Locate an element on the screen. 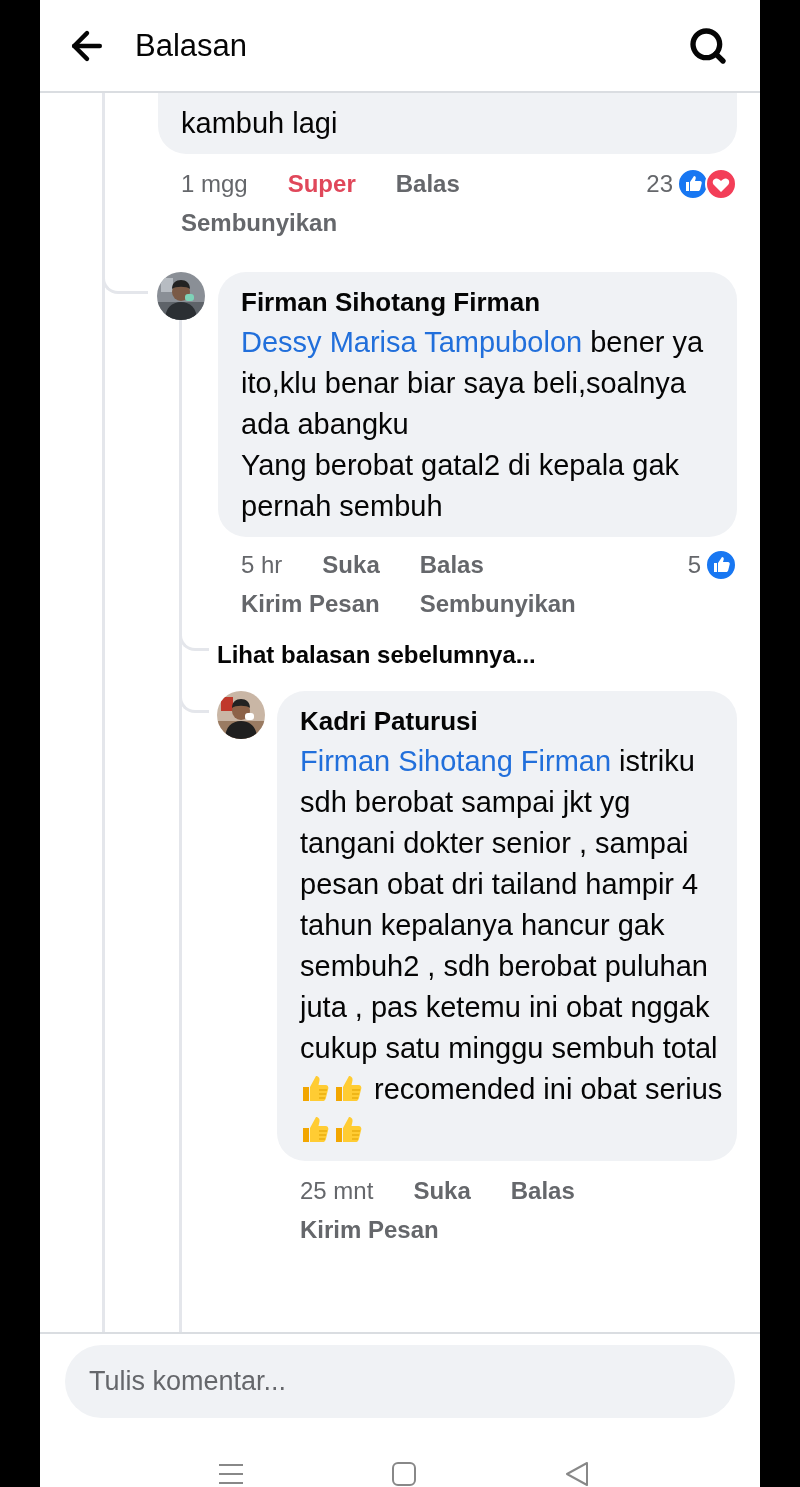 The height and width of the screenshot is (1487, 800). reaction-count: 23 is located at coordinates (659, 183).